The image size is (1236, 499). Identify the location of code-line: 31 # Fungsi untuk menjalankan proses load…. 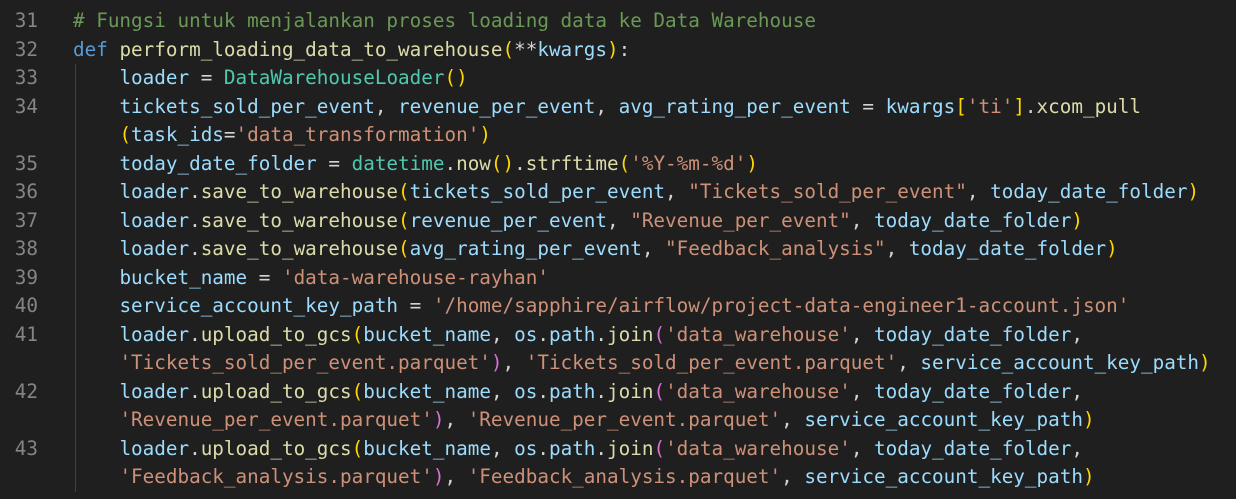
(618, 21).